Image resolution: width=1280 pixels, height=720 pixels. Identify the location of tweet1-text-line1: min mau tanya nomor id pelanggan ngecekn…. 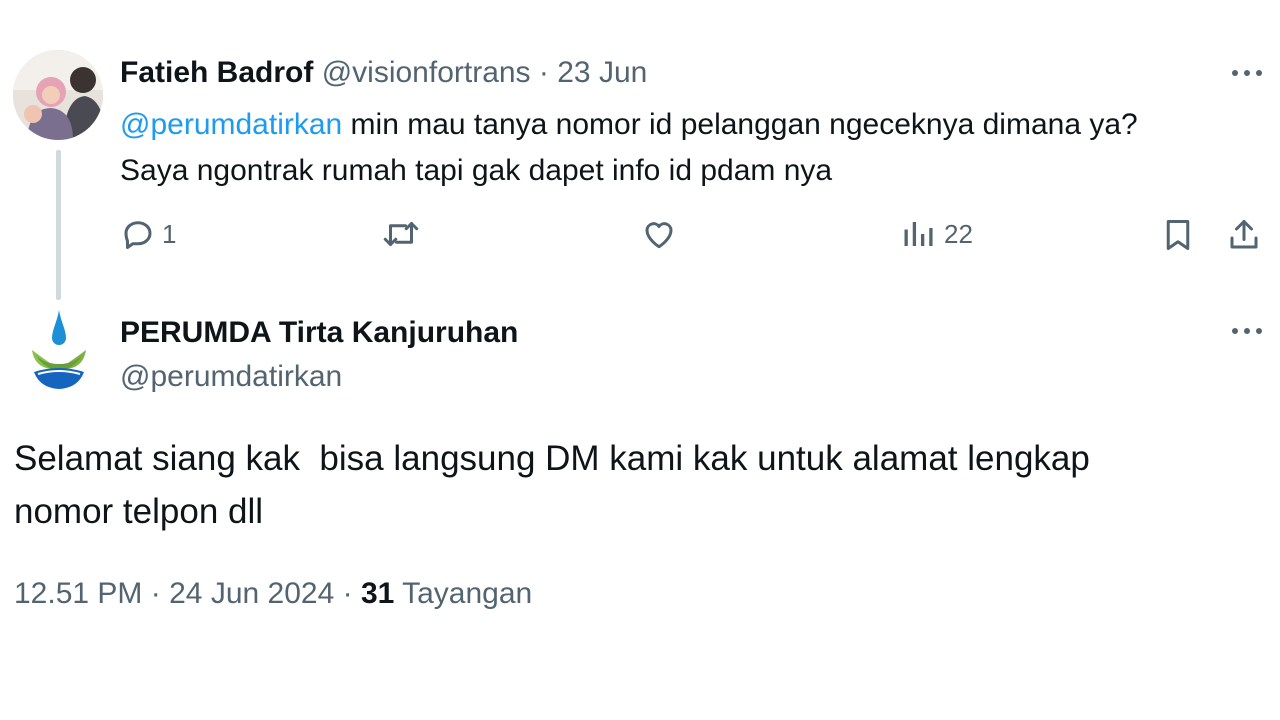
(740, 124).